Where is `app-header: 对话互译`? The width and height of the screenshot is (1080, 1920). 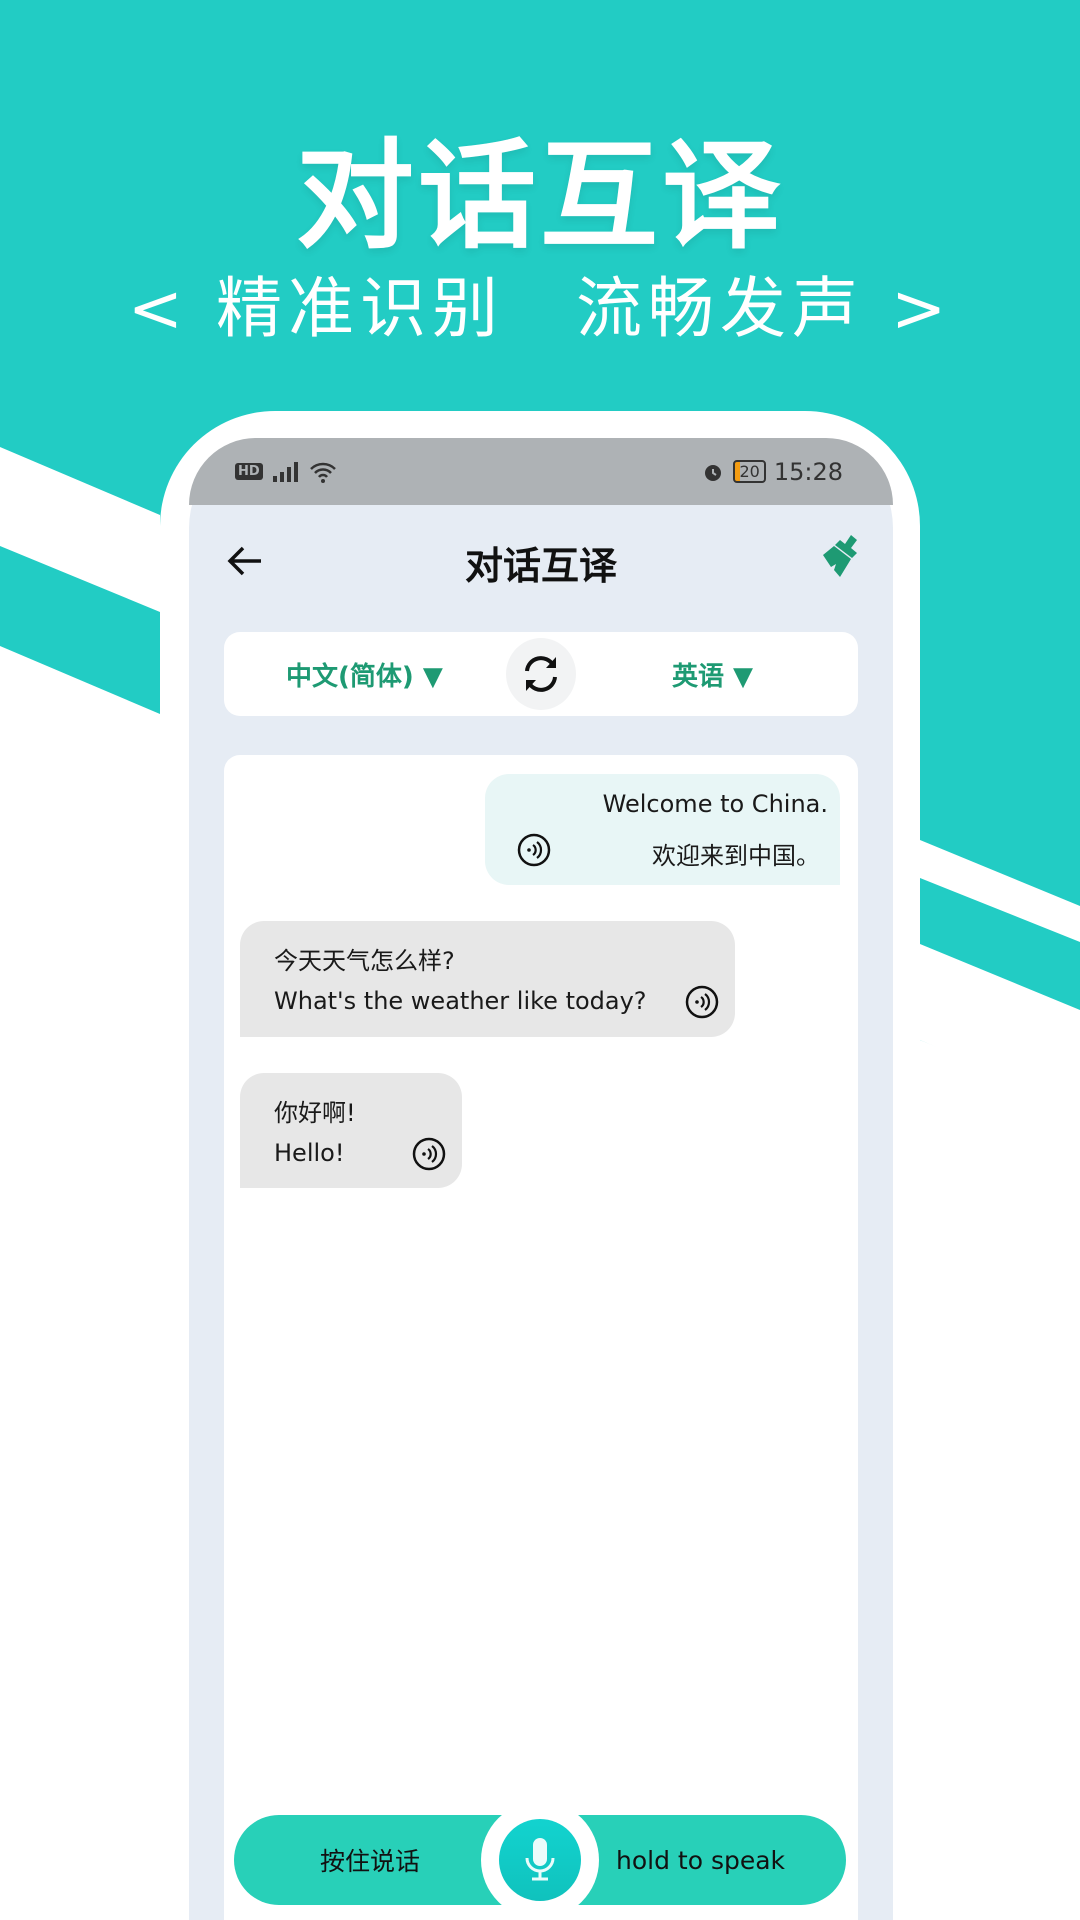
app-header: 对话互译 is located at coordinates (541, 562).